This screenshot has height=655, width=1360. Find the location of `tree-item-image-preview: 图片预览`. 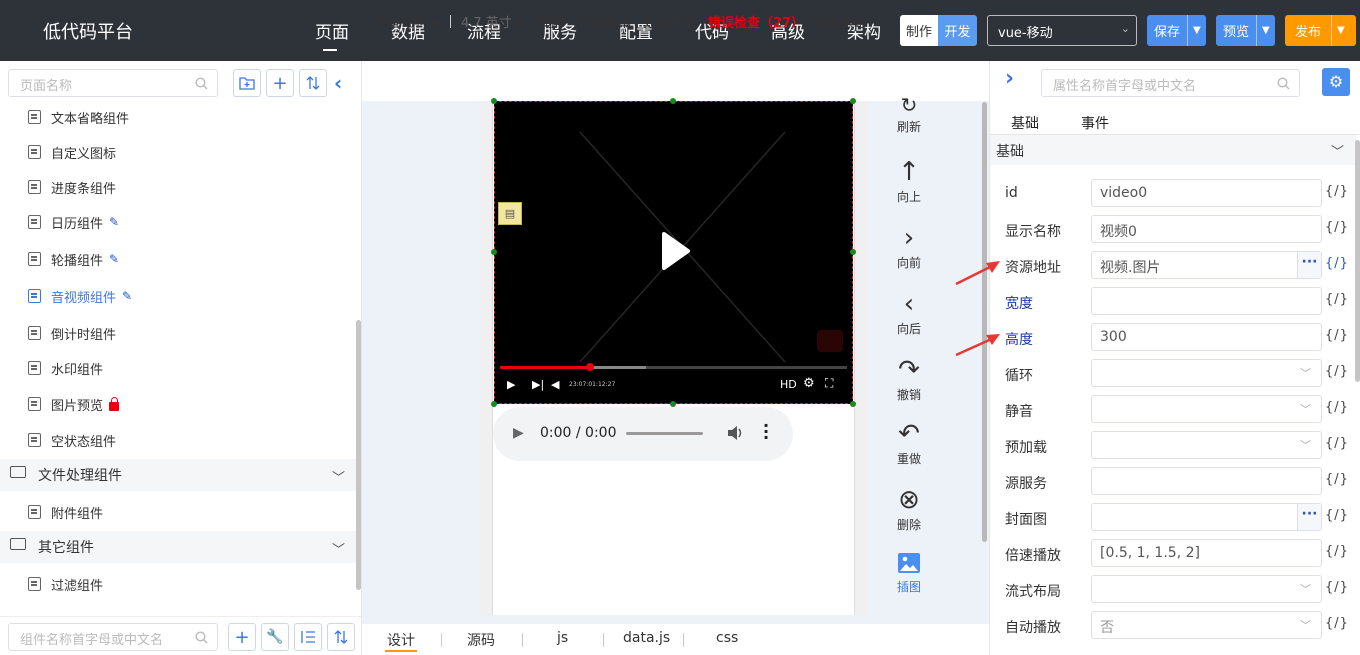

tree-item-image-preview: 图片预览 is located at coordinates (178, 404).